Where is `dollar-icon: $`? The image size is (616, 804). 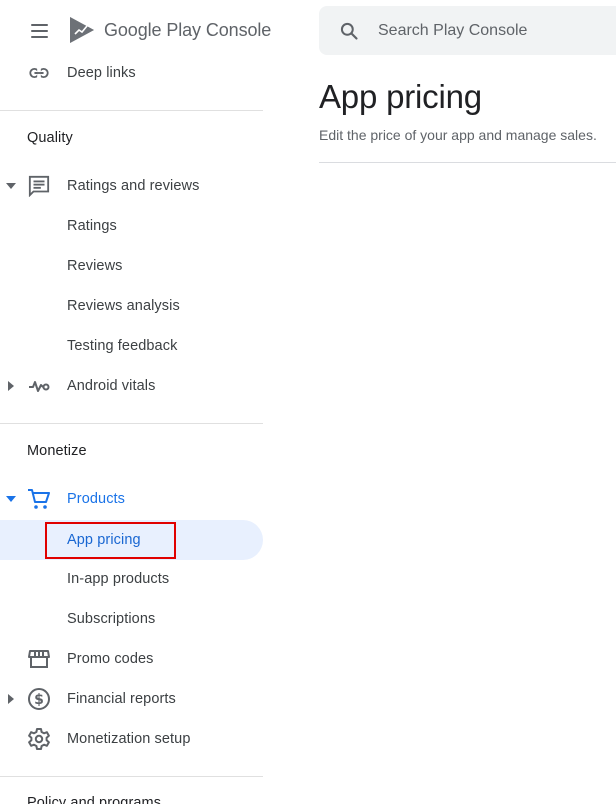
dollar-icon: $ is located at coordinates (39, 699).